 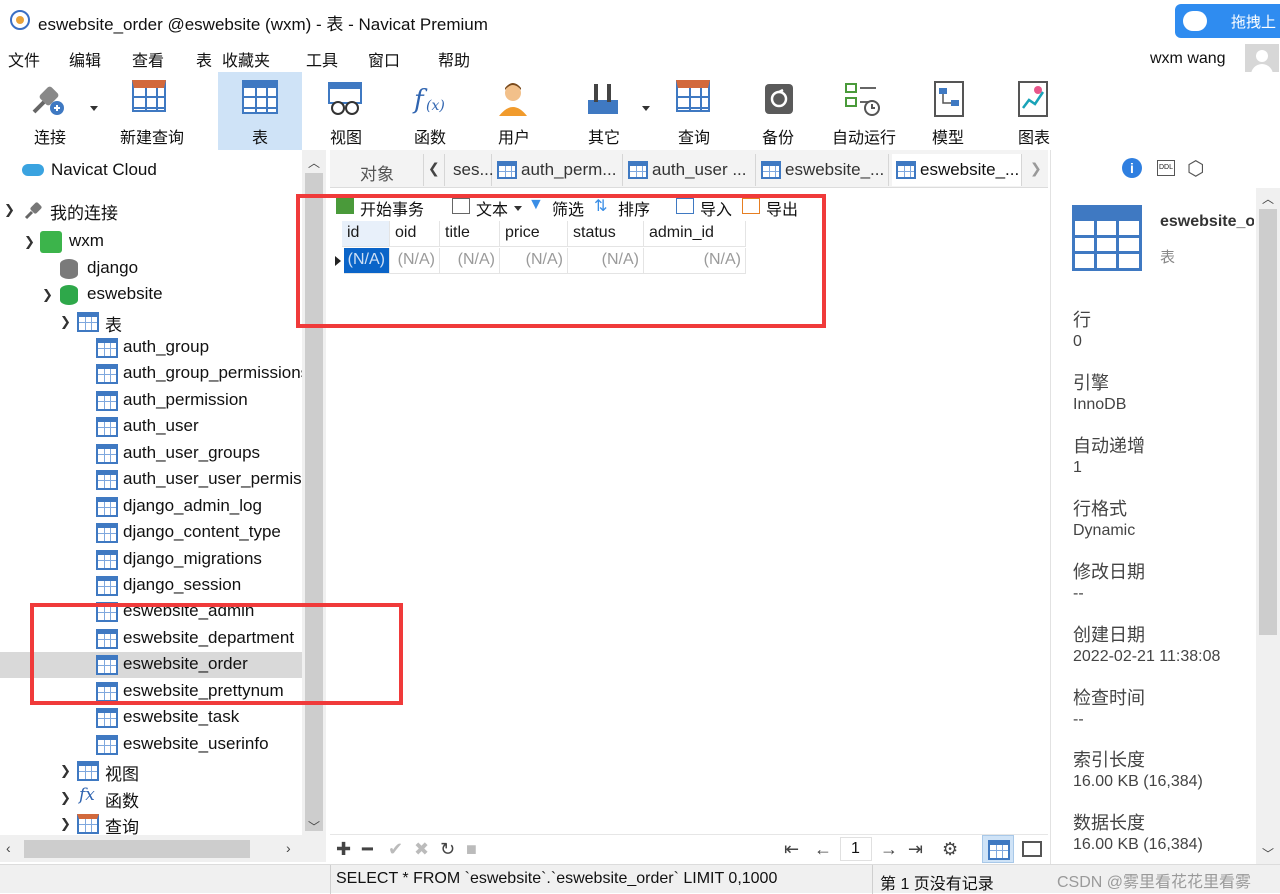 I want to click on tree-tables-group: ❯ 表, so click(x=151, y=322).